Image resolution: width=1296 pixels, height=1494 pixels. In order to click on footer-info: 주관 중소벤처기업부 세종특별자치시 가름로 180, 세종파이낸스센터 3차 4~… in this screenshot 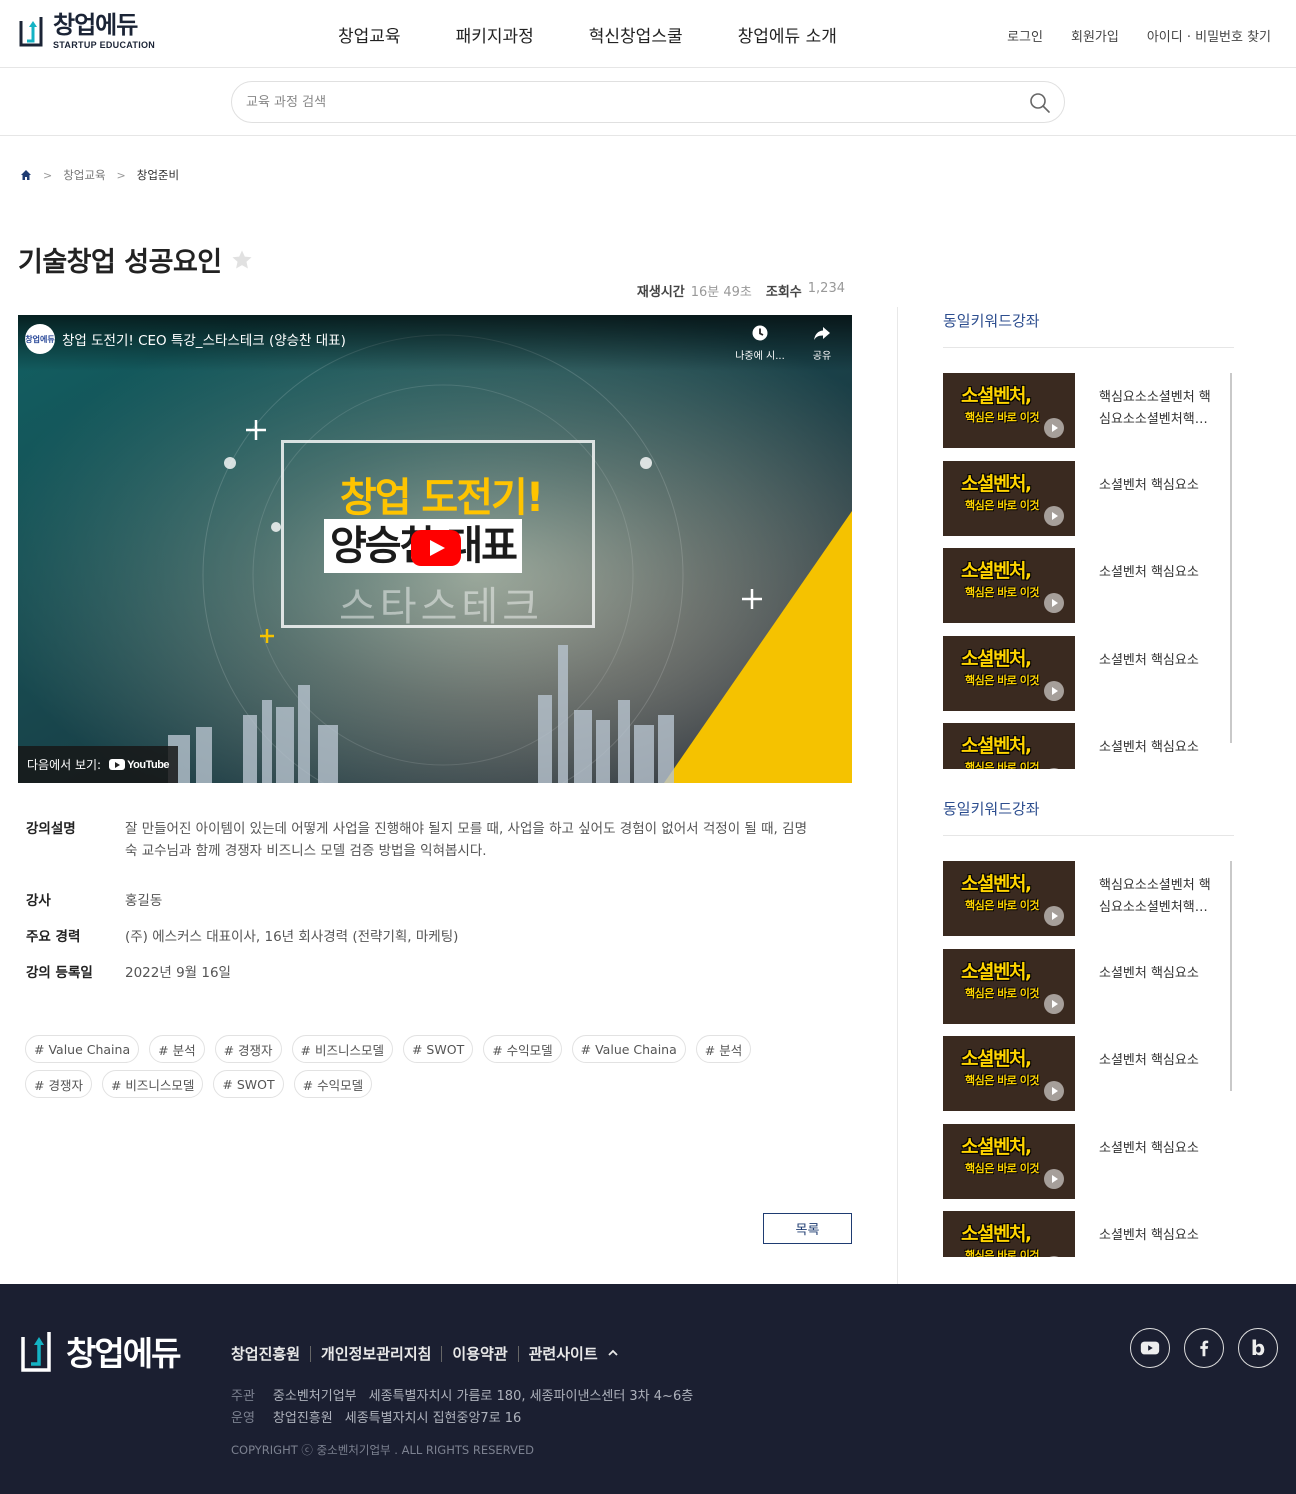, I will do `click(468, 1408)`.